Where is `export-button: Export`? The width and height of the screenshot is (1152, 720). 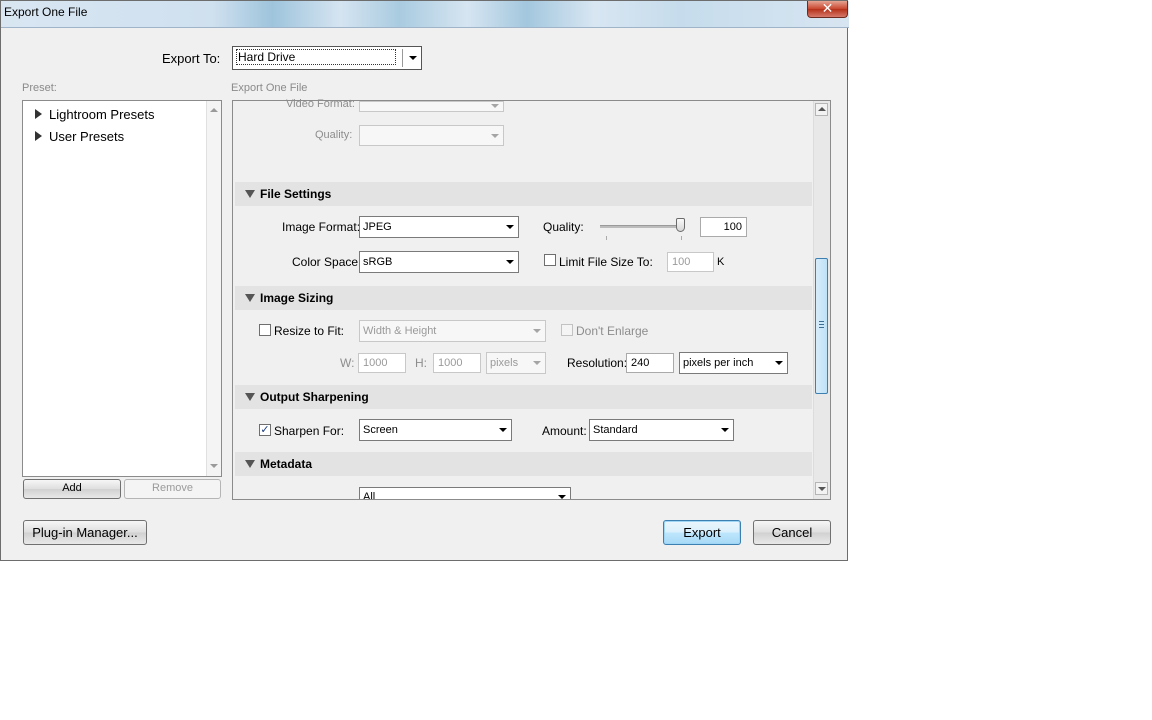
export-button: Export is located at coordinates (702, 532).